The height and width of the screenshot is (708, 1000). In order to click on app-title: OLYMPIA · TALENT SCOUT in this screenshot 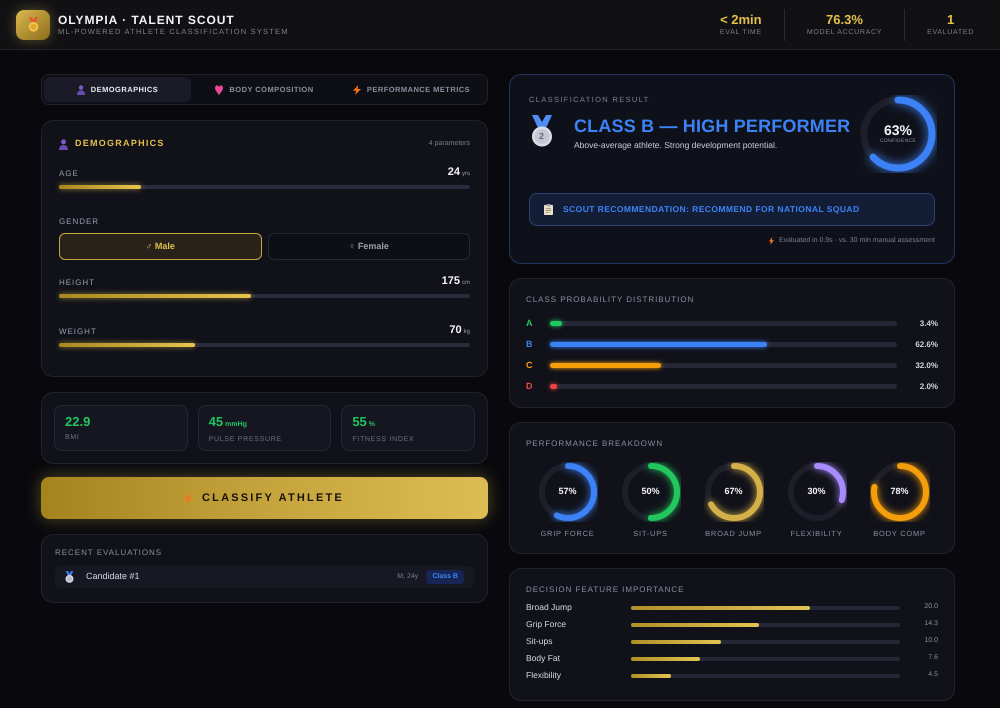, I will do `click(147, 19)`.